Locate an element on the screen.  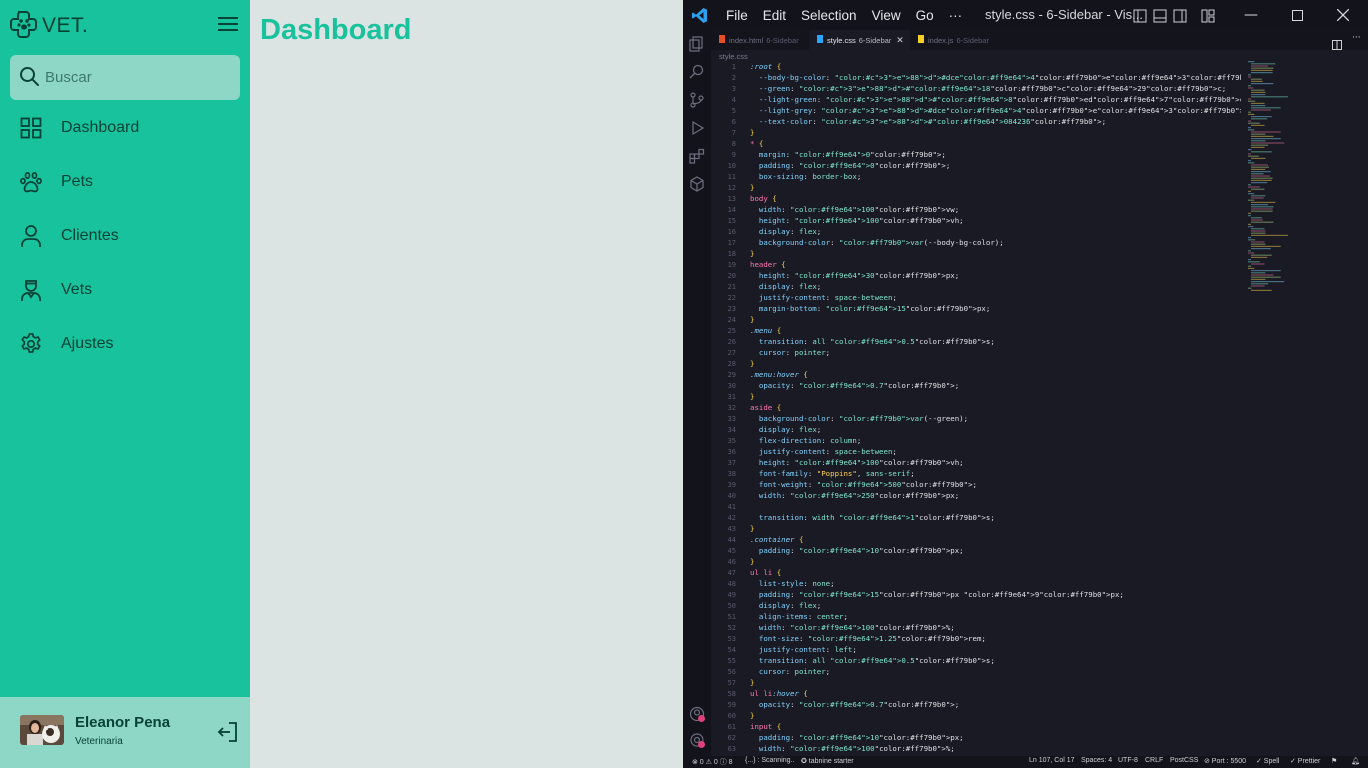
breadcrumb-file: style.css is located at coordinates (733, 56).